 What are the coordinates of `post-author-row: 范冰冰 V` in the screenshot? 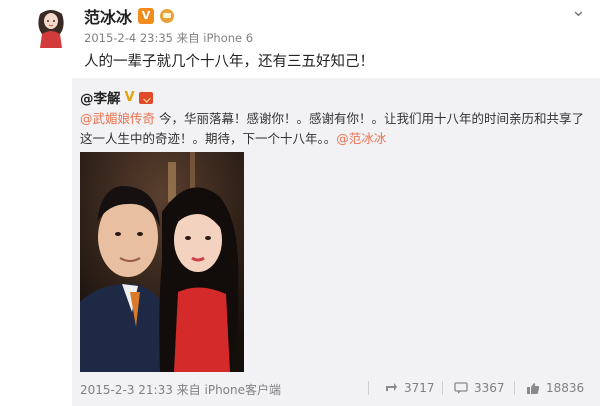 It's located at (129, 16).